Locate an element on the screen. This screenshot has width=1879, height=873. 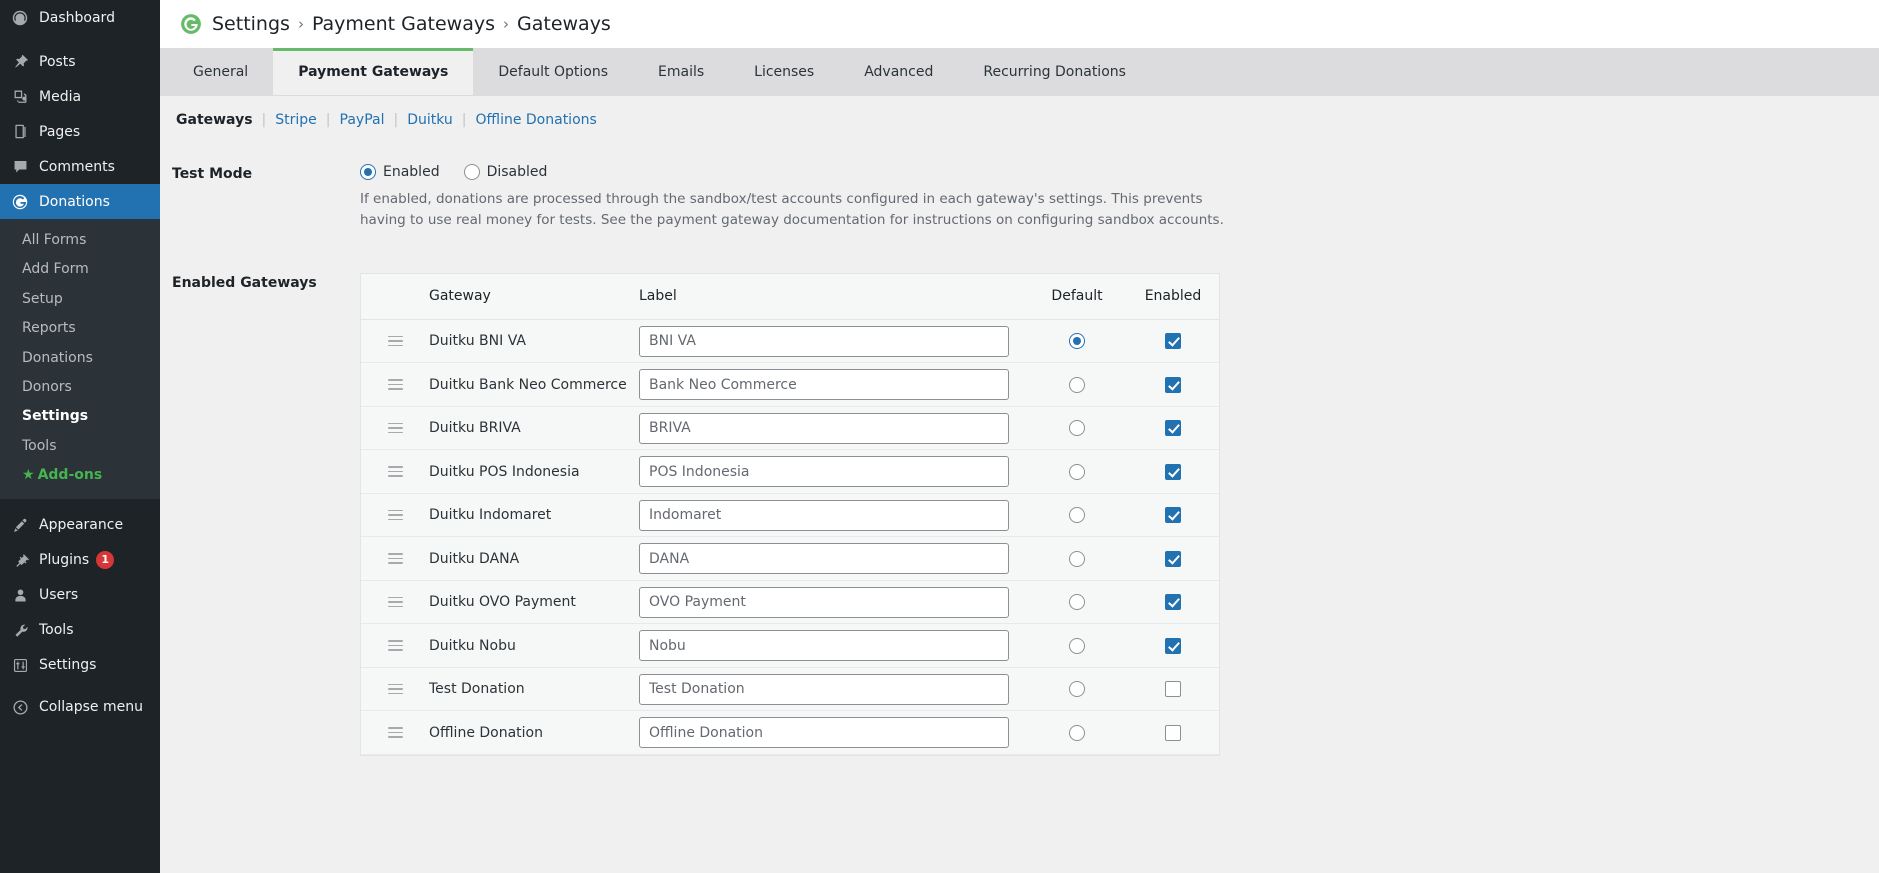
table-row: Duitku Indomaret is located at coordinates (790, 515).